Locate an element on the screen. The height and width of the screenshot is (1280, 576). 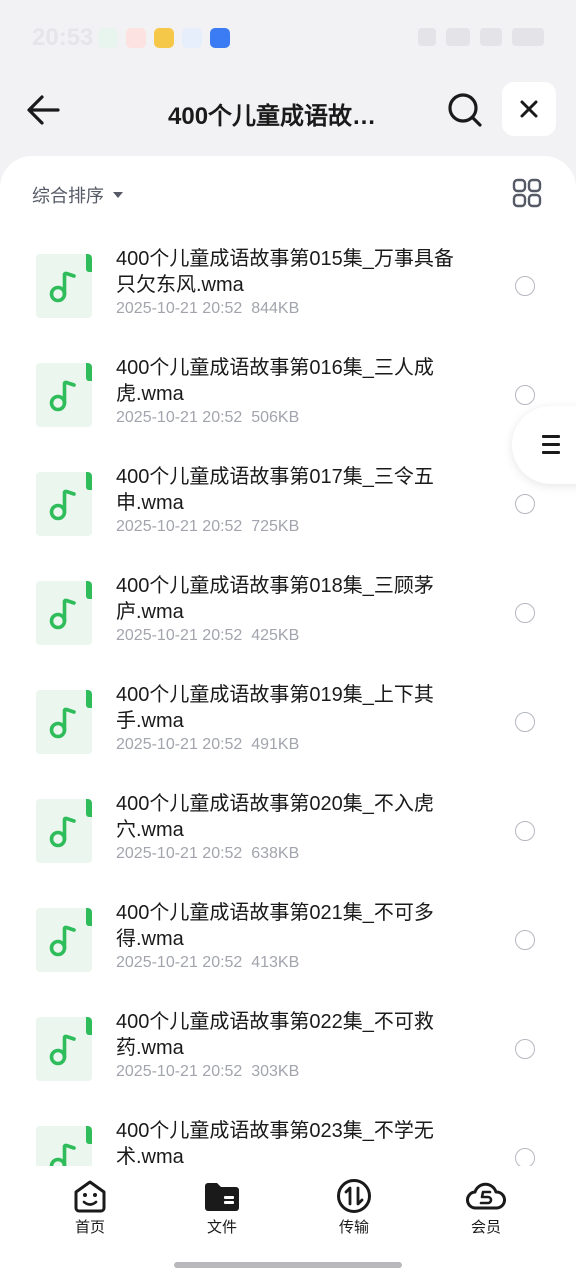
file-meta: 2025-10-21 20:52 638KB is located at coordinates (207, 854).